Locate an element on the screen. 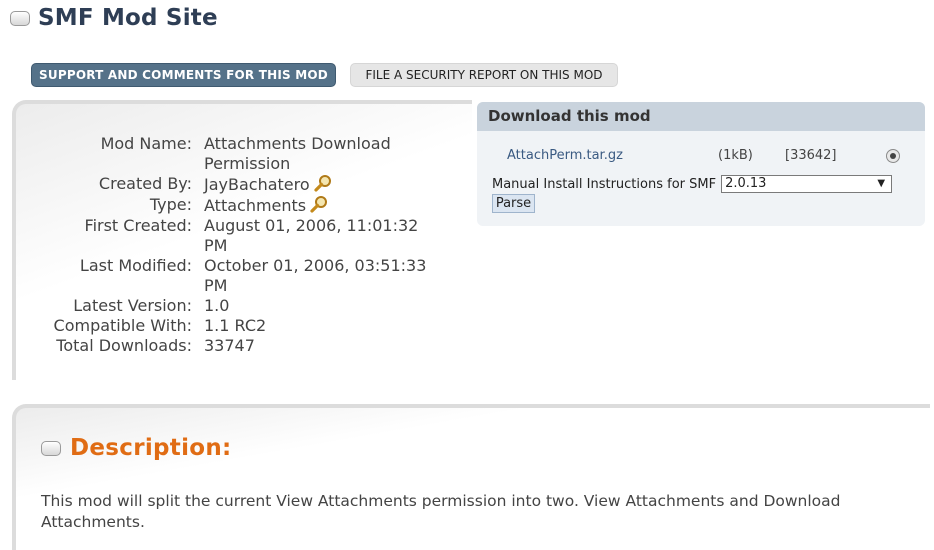  info-label: Type: is located at coordinates (170, 204).